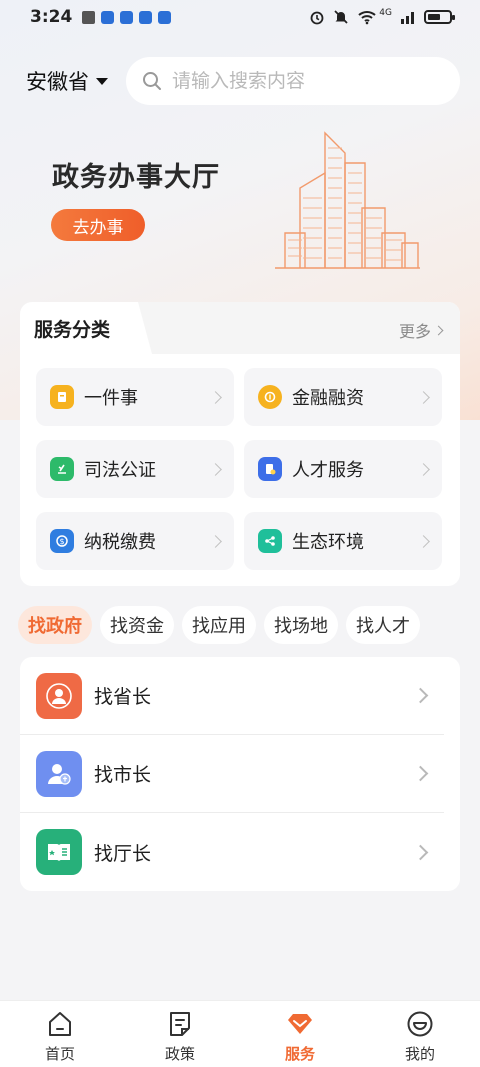  Describe the element at coordinates (89, 17) in the screenshot. I see `image-icon` at that location.